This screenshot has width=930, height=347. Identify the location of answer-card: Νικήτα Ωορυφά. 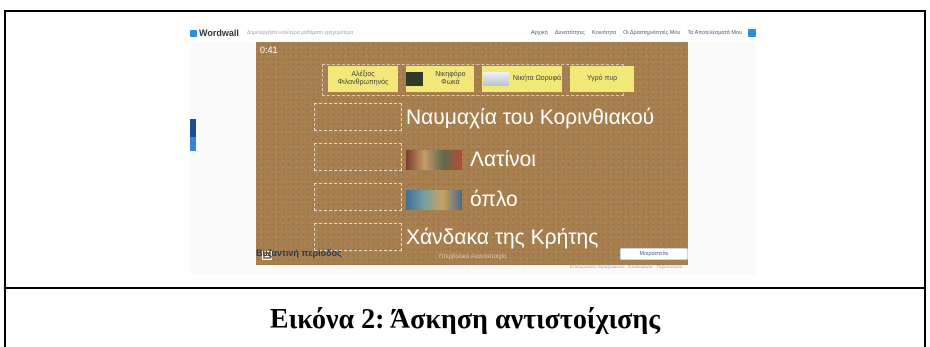
(522, 79).